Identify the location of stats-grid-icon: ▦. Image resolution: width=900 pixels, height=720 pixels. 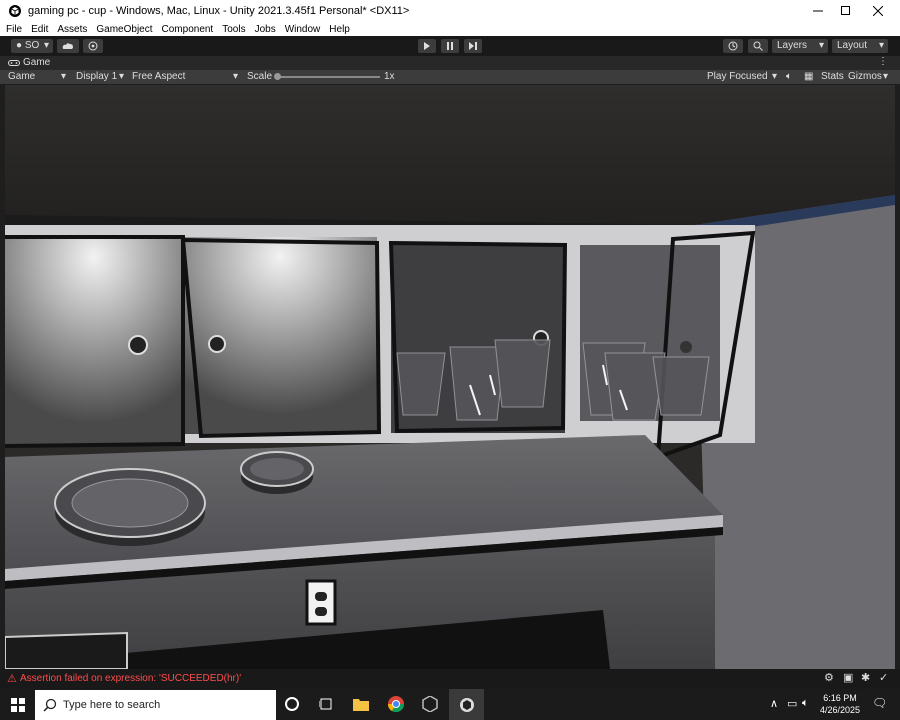
(809, 76).